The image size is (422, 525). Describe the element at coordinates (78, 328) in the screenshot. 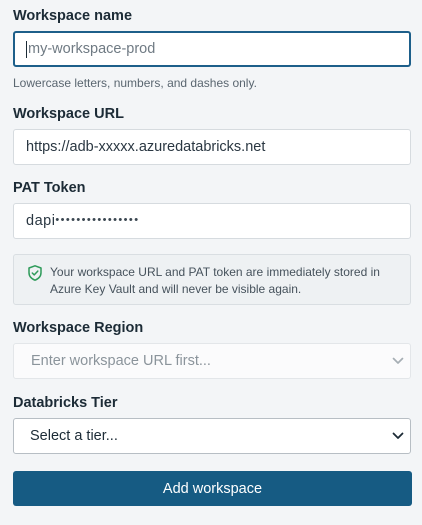

I see `workspace-region-label: Workspace Region` at that location.